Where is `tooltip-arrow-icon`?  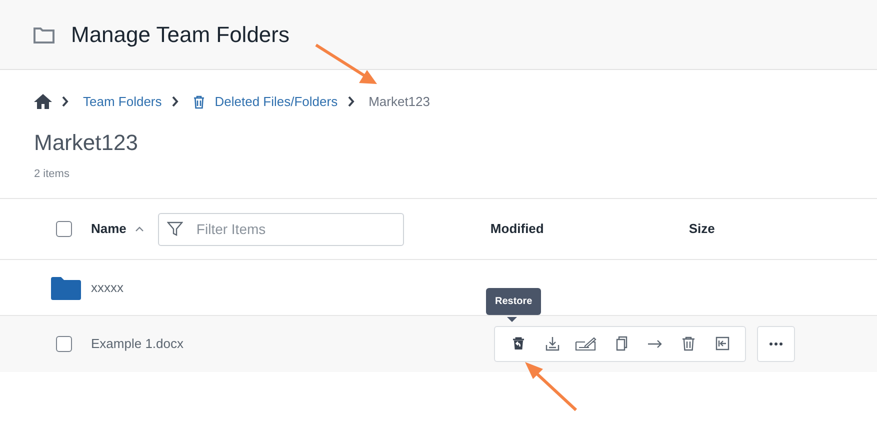
tooltip-arrow-icon is located at coordinates (512, 319).